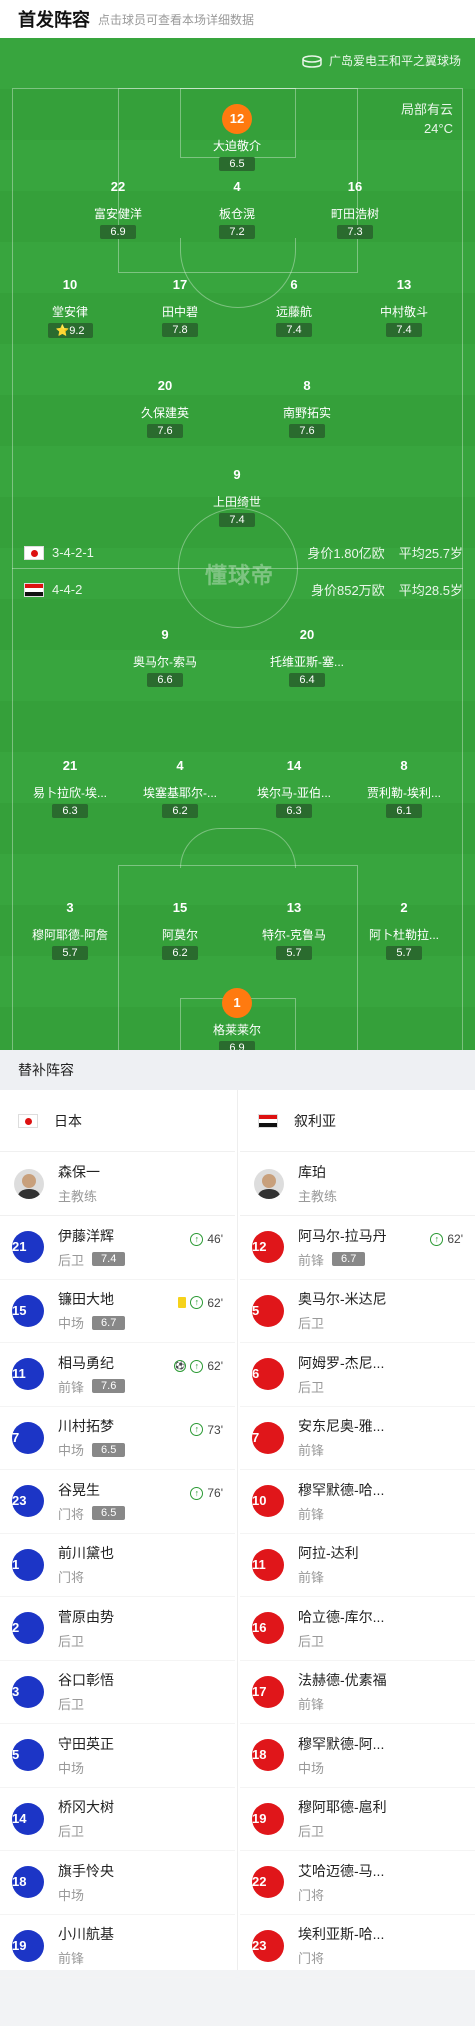 This screenshot has height=2026, width=475. Describe the element at coordinates (268, 1120) in the screenshot. I see `syria-flag-icon` at that location.